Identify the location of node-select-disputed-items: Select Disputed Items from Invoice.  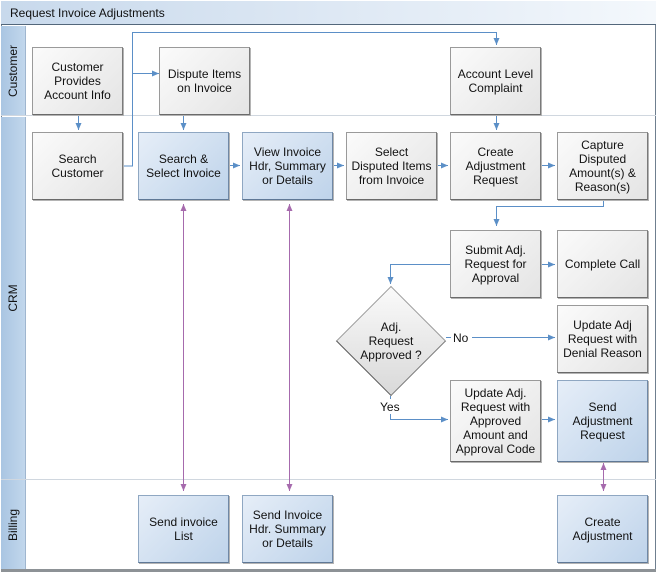
(391, 166).